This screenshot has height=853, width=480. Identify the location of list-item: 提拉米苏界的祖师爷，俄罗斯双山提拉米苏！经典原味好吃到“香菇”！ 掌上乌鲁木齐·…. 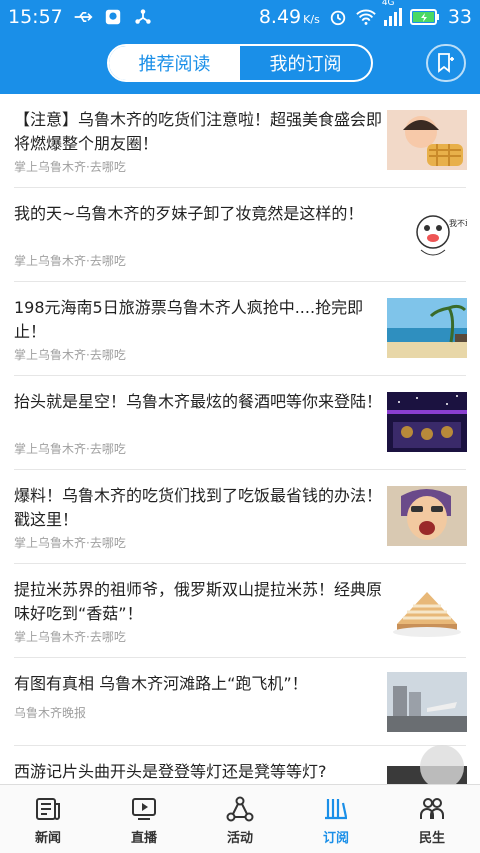
(240, 611).